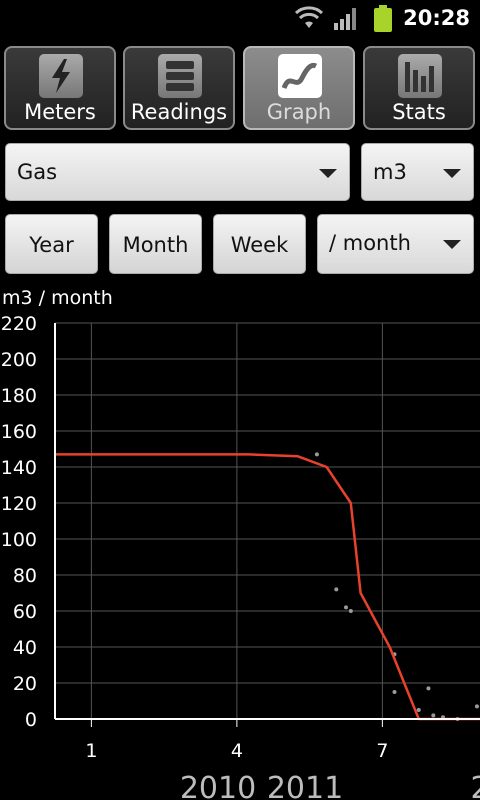 The image size is (480, 800). I want to click on y-tick-label: 200, so click(19, 360).